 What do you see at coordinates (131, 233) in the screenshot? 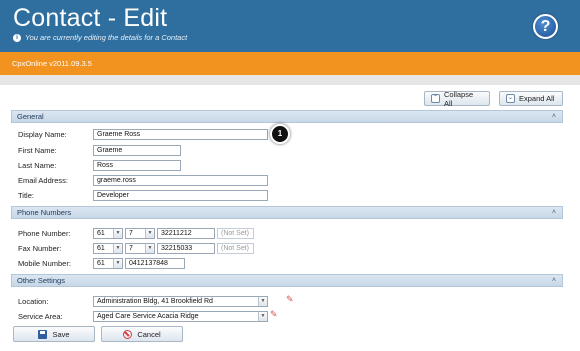
I see `phone-area-value: 7` at bounding box center [131, 233].